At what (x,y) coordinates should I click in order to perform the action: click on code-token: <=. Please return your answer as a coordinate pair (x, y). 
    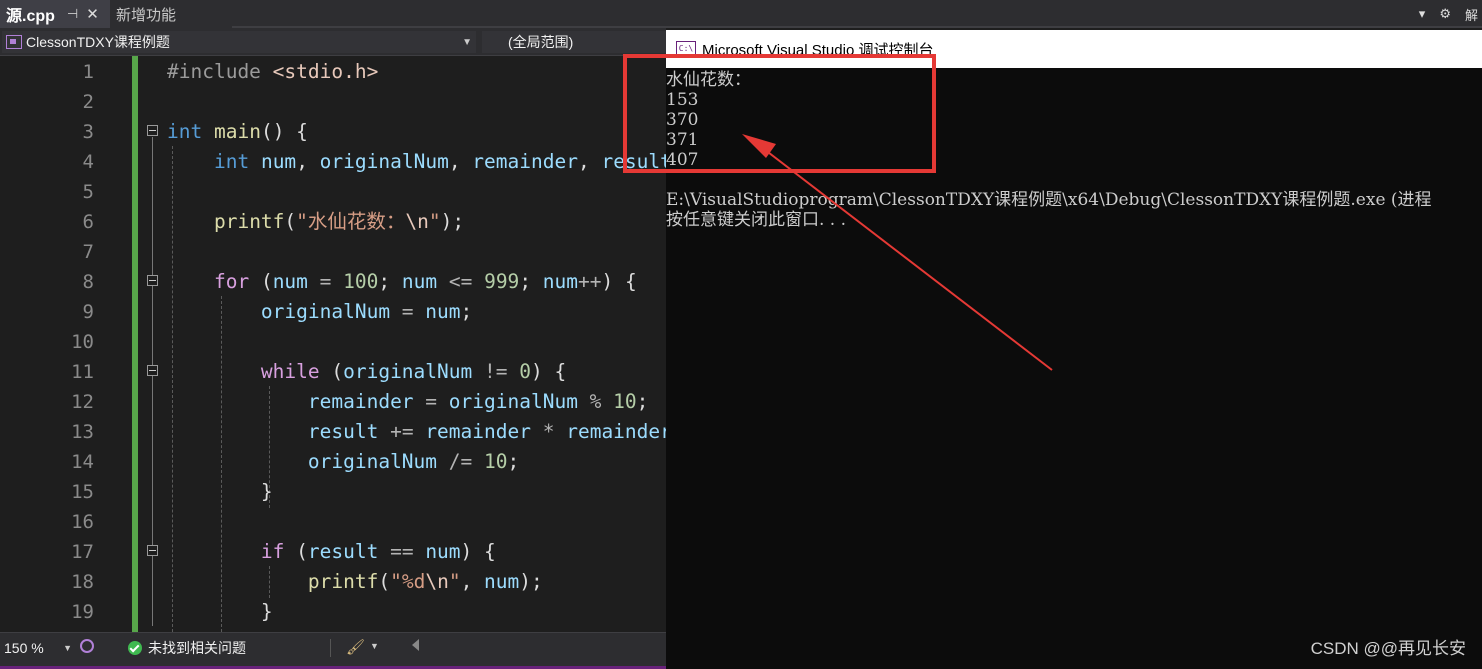
    Looking at the image, I should click on (461, 281).